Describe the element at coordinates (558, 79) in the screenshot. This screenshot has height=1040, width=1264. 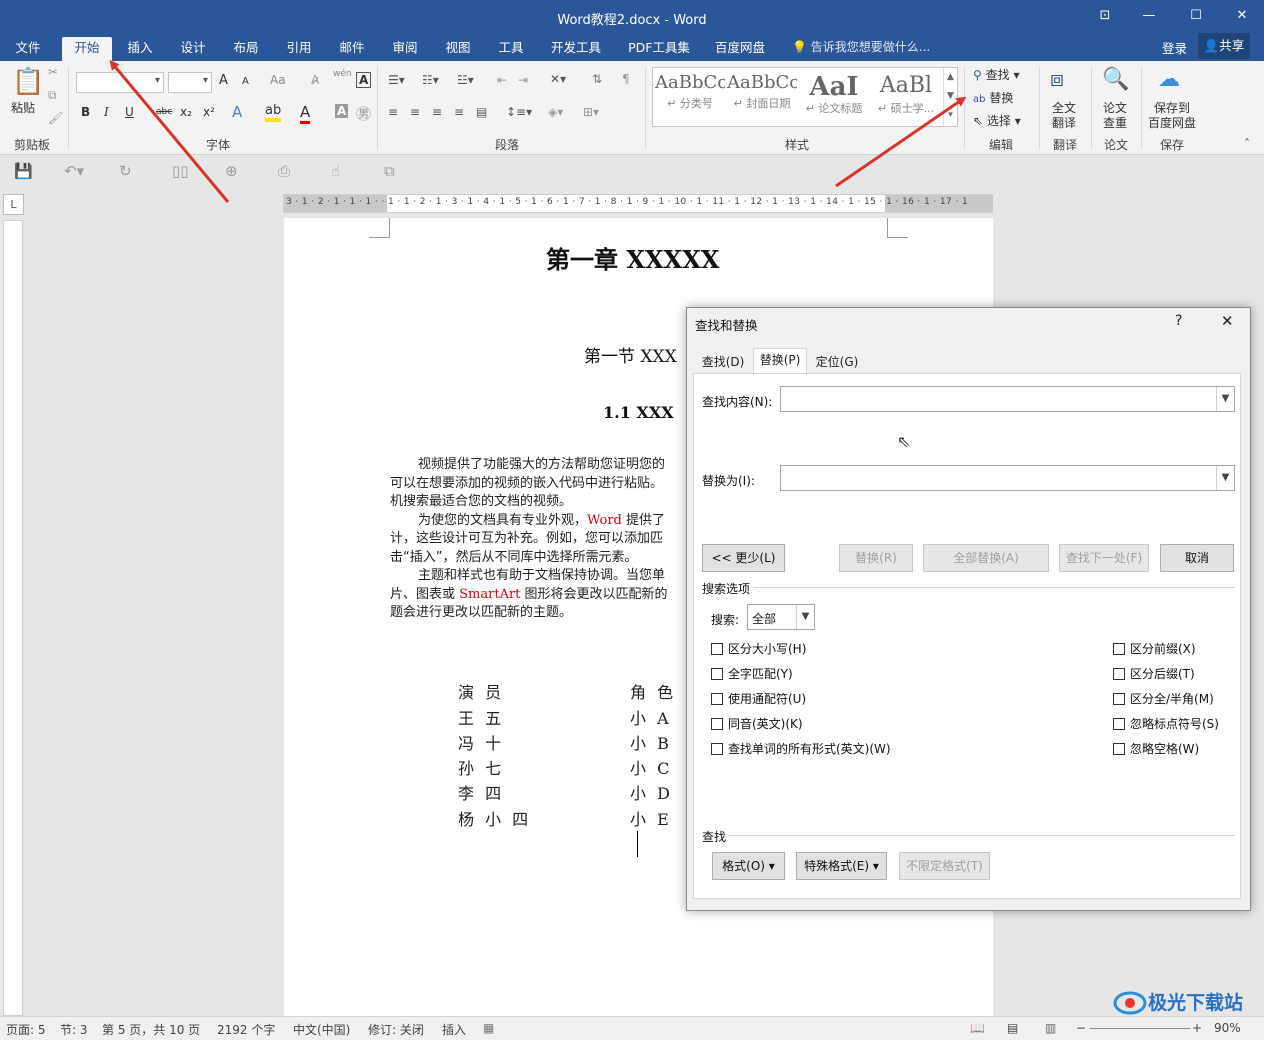
I see `chinese-layout-icon: ✕▾` at that location.